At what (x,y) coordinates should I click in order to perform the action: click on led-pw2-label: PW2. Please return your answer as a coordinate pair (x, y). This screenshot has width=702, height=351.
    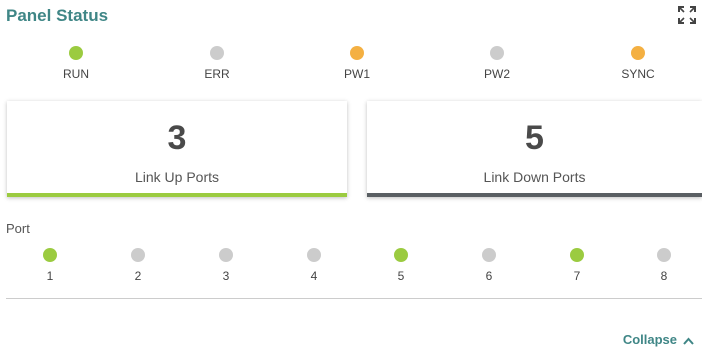
    Looking at the image, I should click on (496, 74).